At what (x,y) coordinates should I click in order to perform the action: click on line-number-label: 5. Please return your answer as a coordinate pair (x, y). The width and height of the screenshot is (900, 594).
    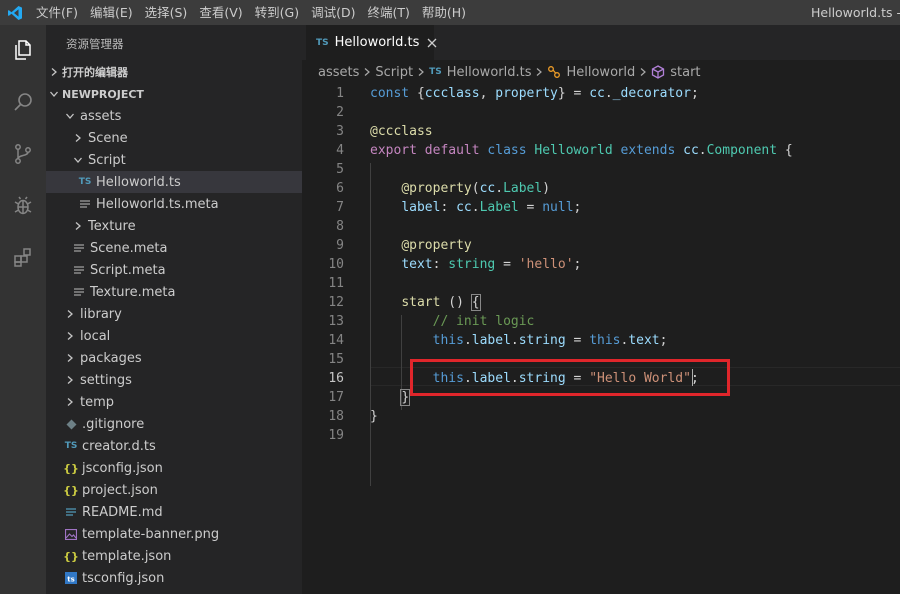
    Looking at the image, I should click on (340, 169).